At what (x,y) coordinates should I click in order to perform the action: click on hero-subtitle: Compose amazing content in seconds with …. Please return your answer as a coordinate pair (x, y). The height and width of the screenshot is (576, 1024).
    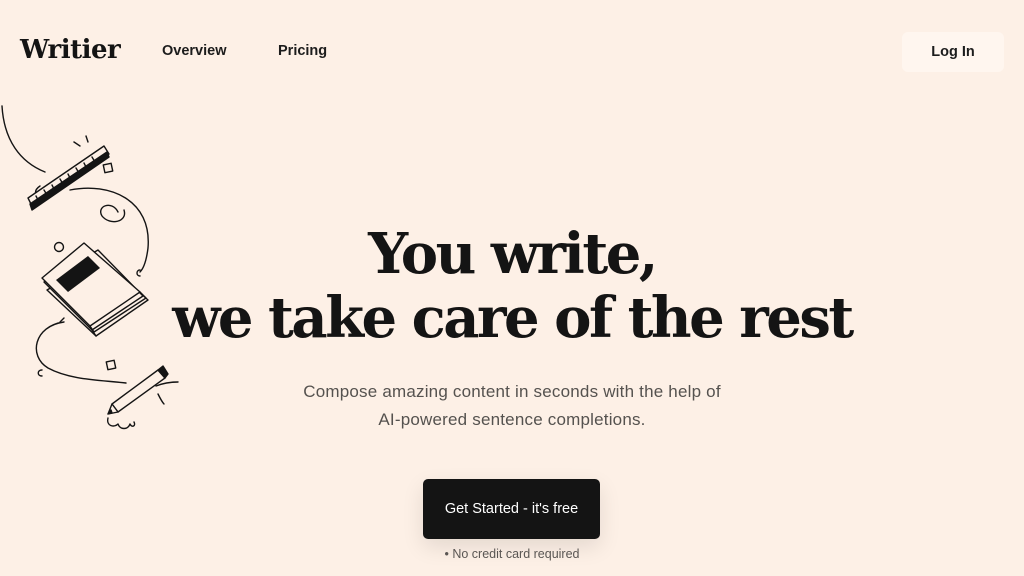
    Looking at the image, I should click on (512, 406).